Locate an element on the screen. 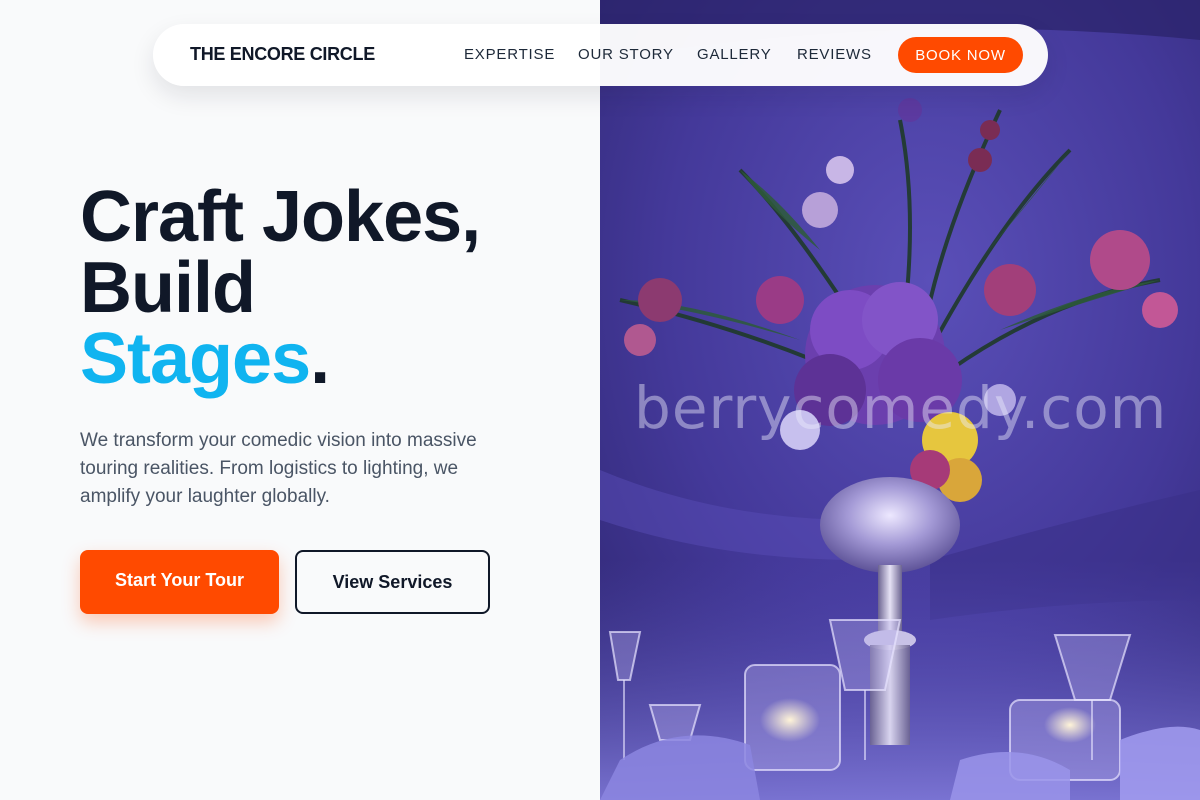 This screenshot has height=800, width=1200. hero-title-accent: Stages is located at coordinates (195, 359).